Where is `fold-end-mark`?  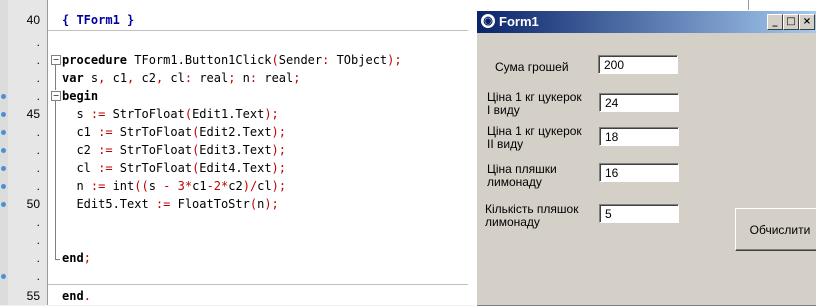
fold-end-mark is located at coordinates (57, 259).